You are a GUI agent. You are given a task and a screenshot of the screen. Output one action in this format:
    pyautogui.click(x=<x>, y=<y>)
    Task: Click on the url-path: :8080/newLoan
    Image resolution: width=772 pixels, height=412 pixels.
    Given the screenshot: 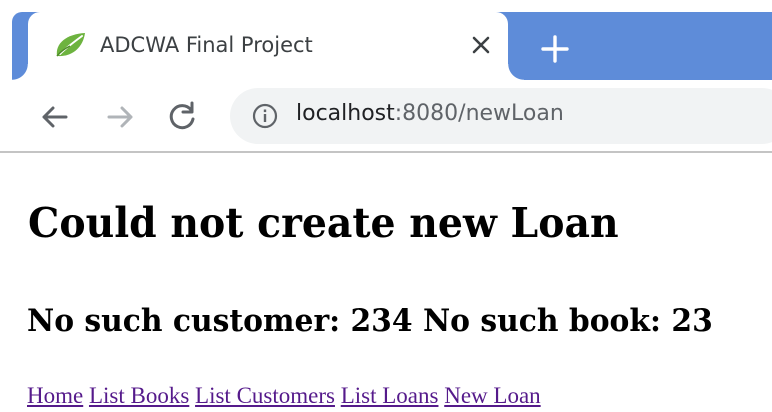 What is the action you would take?
    pyautogui.click(x=479, y=113)
    